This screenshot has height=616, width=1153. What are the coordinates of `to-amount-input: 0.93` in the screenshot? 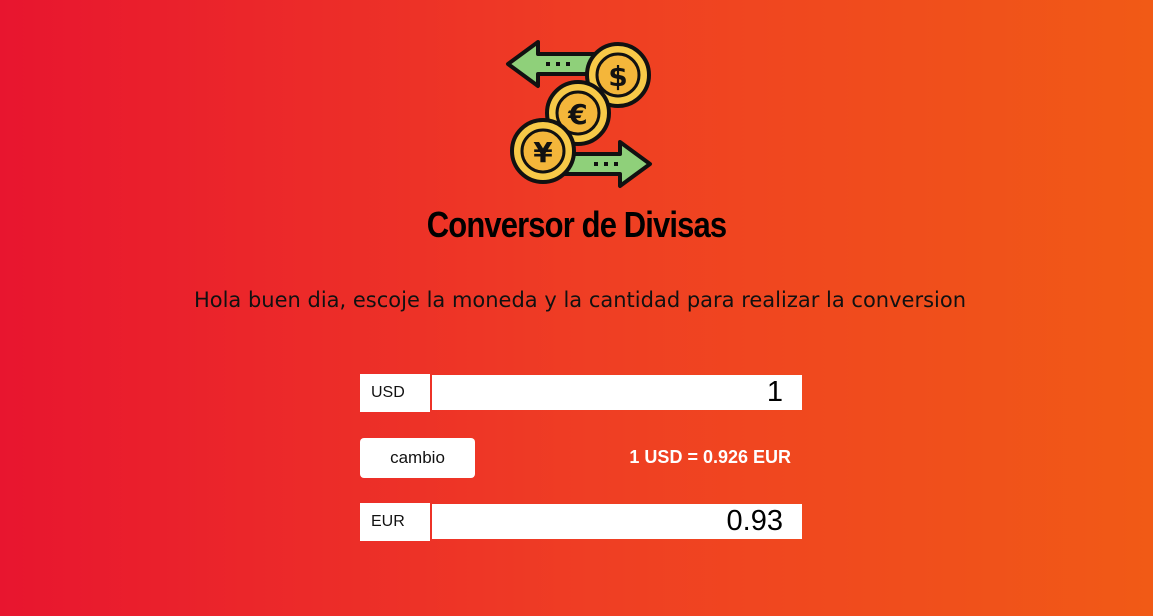 It's located at (617, 521).